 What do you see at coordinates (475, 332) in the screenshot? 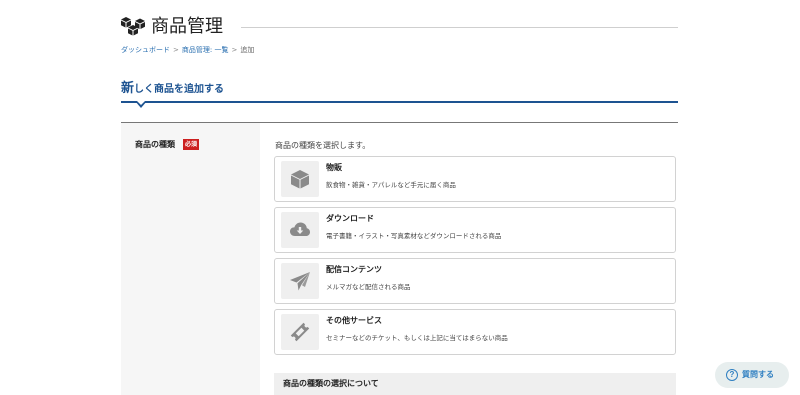
I see `option-other-services: その他サービス セミナーなどのチケット、もしくは上記に当てはまらない商品` at bounding box center [475, 332].